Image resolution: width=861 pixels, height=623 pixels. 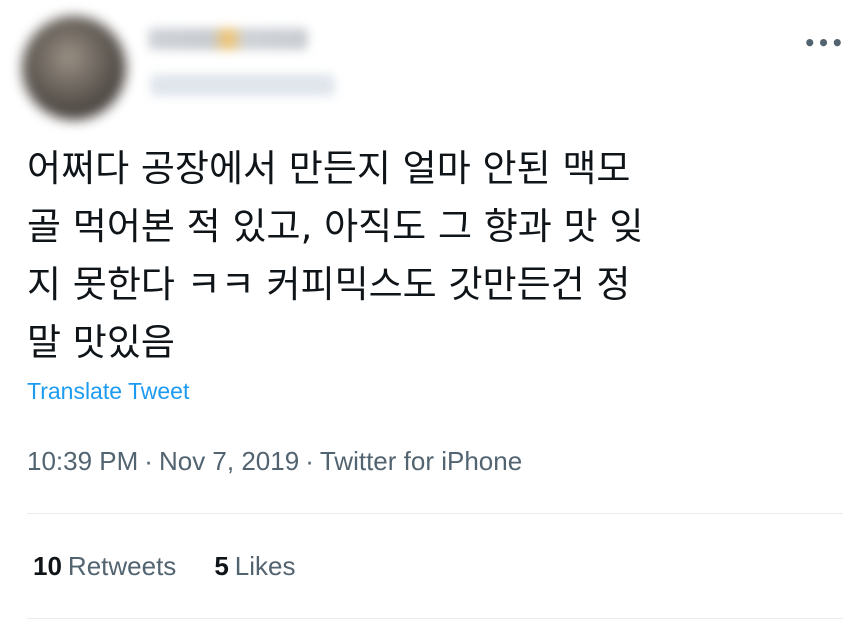 I want to click on username-blurred, so click(x=242, y=85).